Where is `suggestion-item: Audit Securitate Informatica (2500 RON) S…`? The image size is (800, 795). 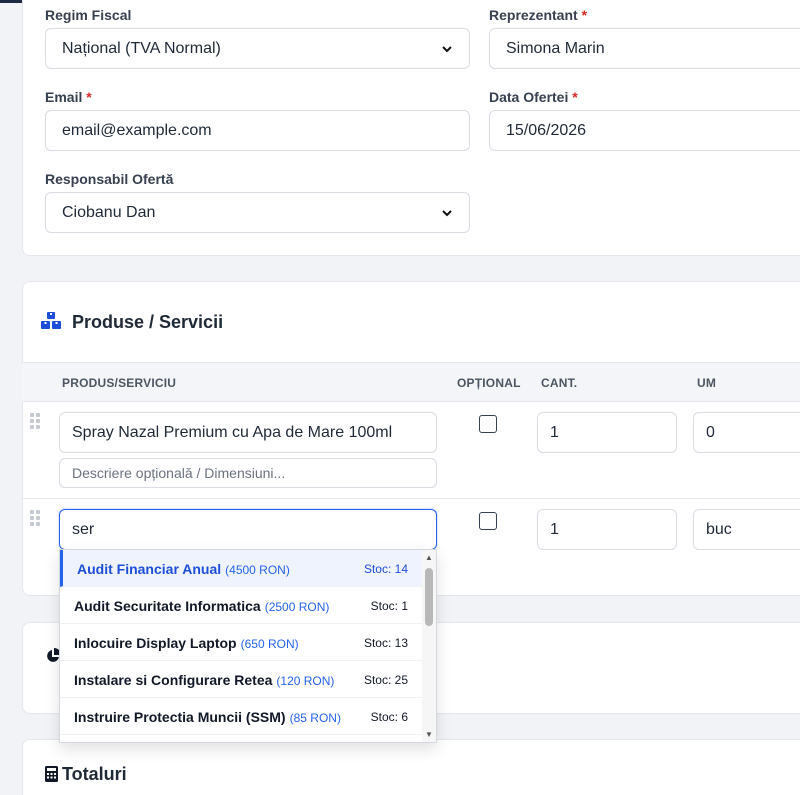 suggestion-item: Audit Securitate Informatica (2500 RON) S… is located at coordinates (241, 605).